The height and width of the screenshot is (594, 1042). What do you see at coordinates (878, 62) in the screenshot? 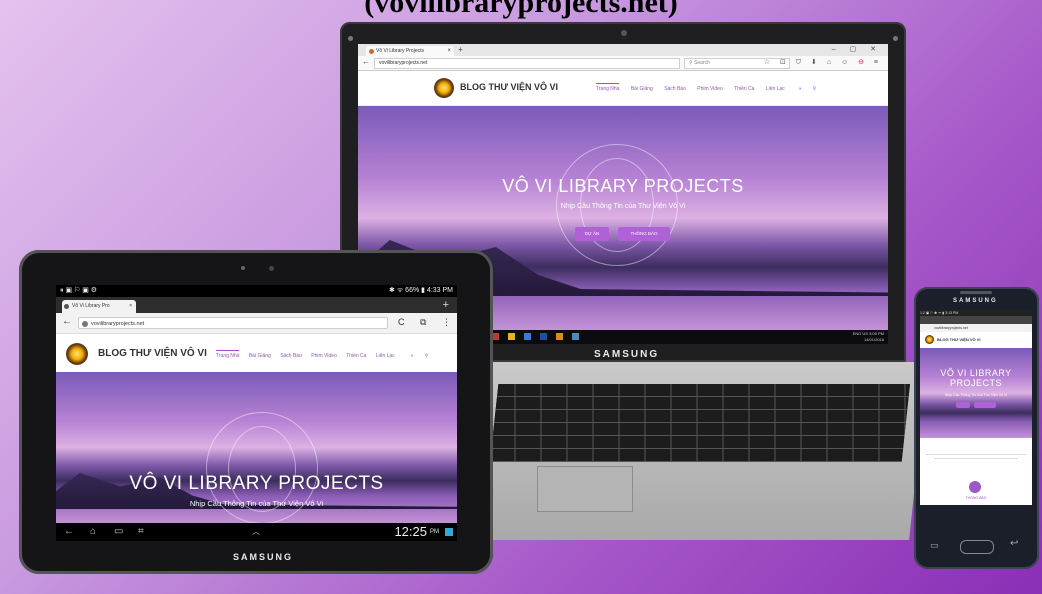
I see `hamburger-menu-icon: ≡` at bounding box center [878, 62].